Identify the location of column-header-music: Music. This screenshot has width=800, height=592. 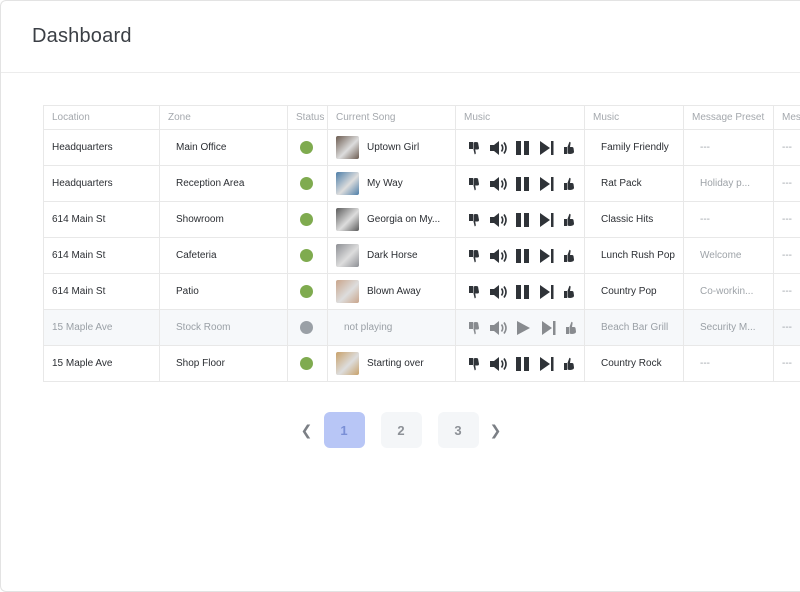
(634, 117).